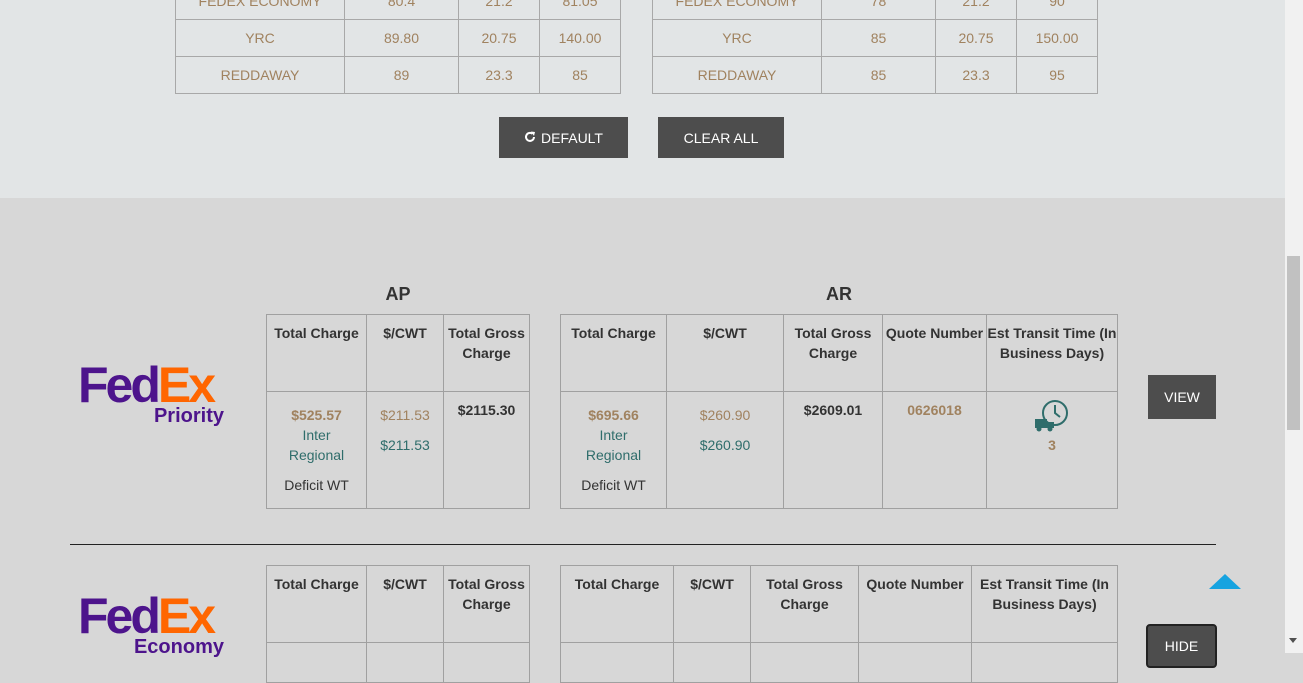  I want to click on quote-number-cell: 0626018, so click(934, 450).